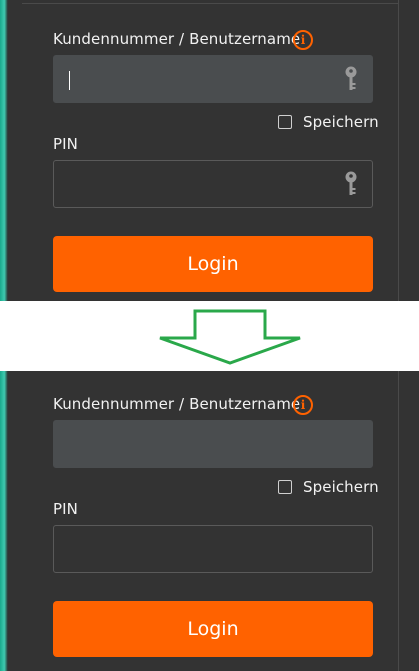  Describe the element at coordinates (210, 3) in the screenshot. I see `divider` at that location.